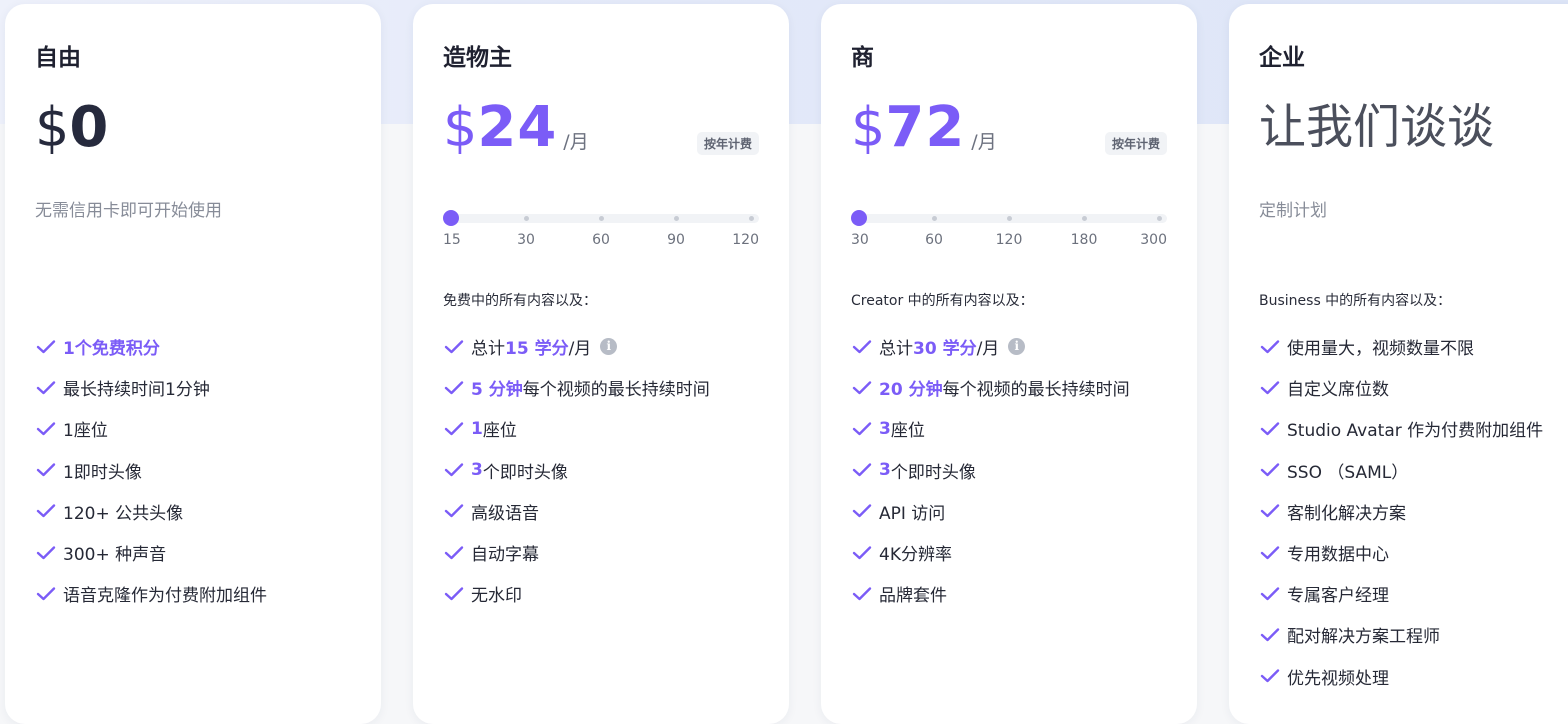 Image resolution: width=1568 pixels, height=724 pixels. I want to click on plan-price: 让我们谈谈, so click(1376, 128).